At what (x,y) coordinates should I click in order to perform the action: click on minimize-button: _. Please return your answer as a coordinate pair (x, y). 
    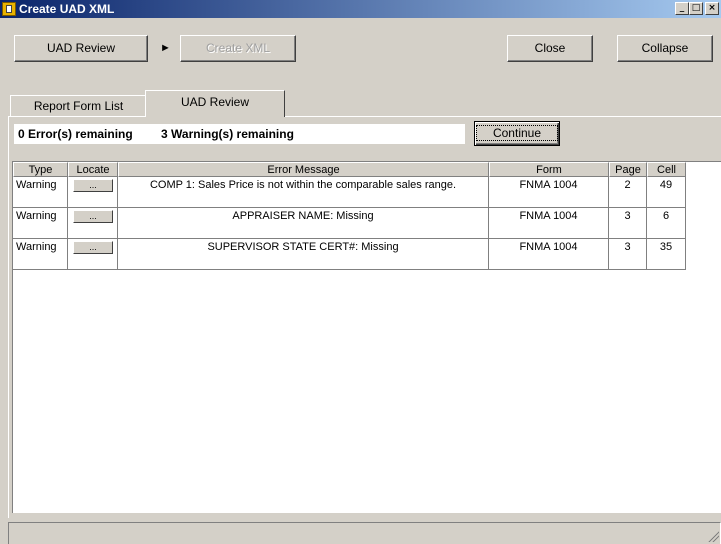
    Looking at the image, I should click on (682, 8).